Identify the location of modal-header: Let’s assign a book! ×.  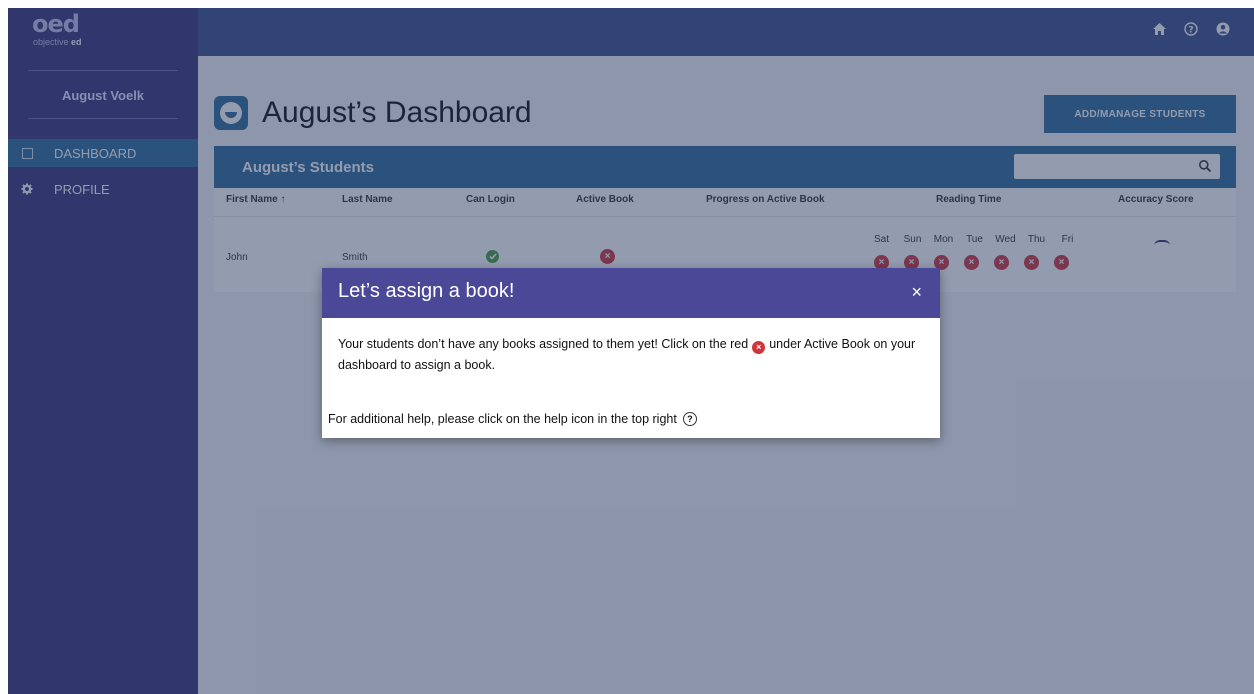
(631, 293).